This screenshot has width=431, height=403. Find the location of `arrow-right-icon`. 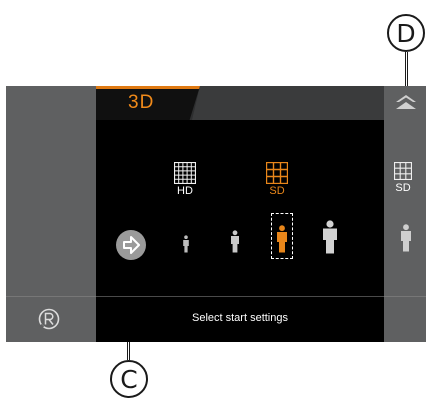

arrow-right-icon is located at coordinates (131, 245).